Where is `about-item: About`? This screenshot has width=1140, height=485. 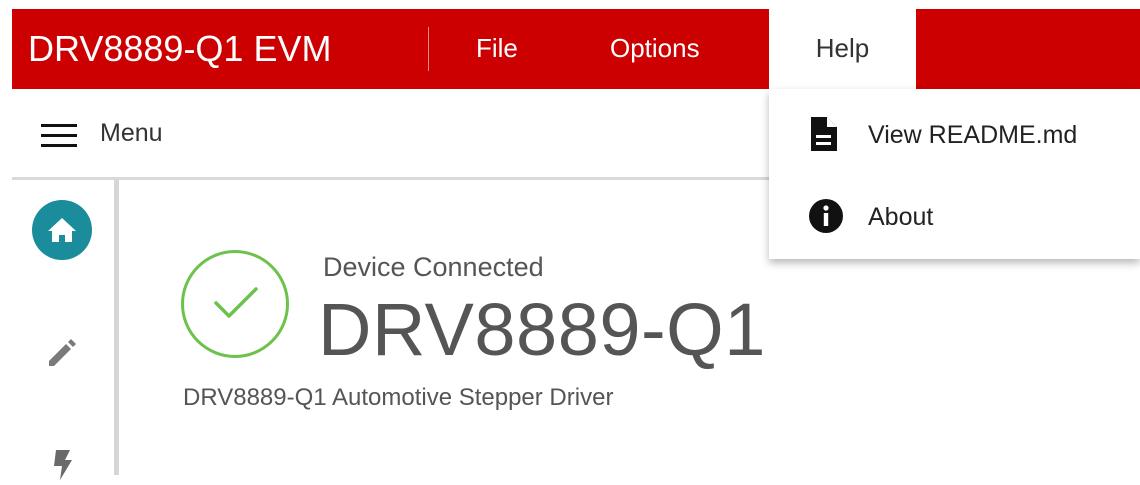 about-item: About is located at coordinates (954, 216).